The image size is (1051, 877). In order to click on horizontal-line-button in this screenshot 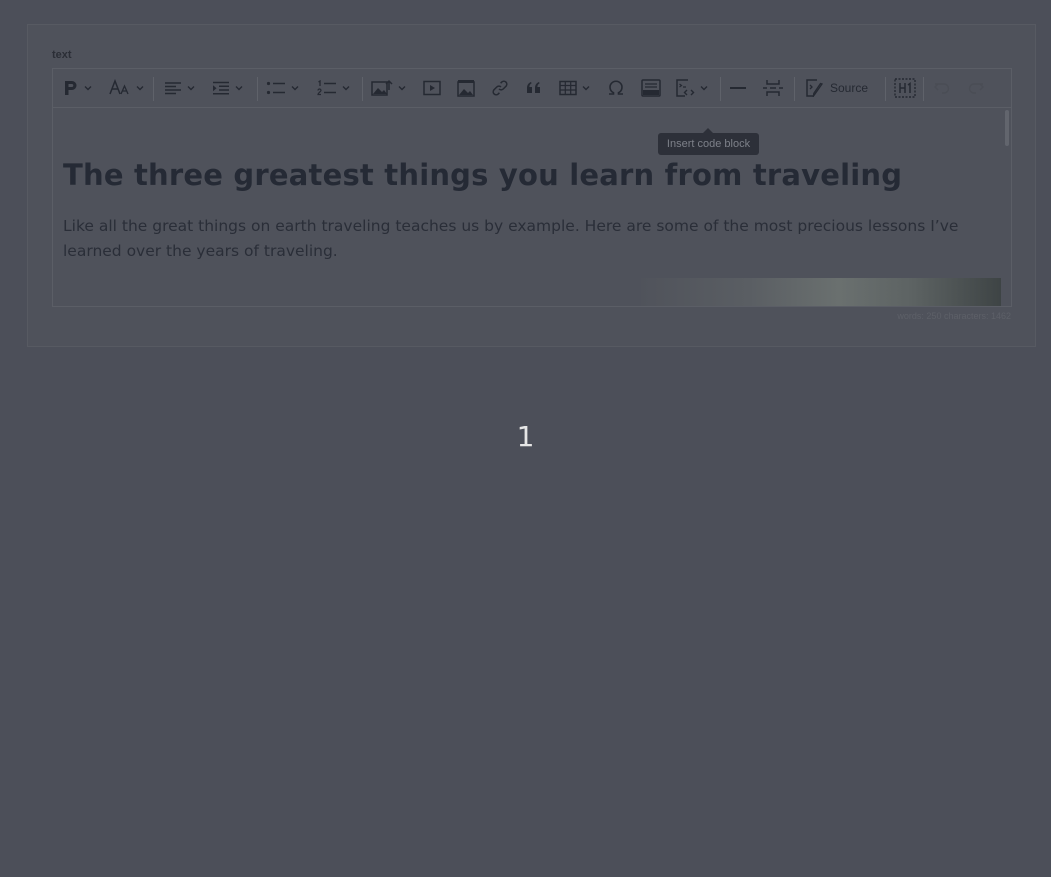, I will do `click(738, 88)`.